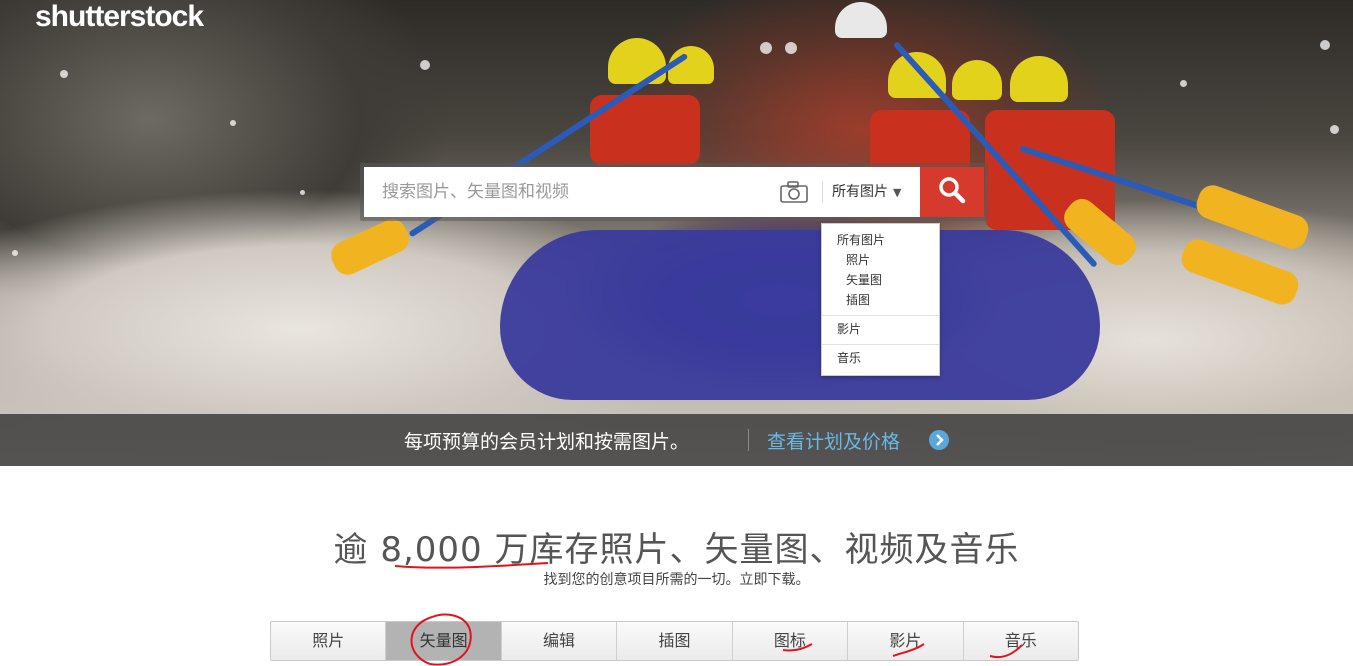 The height and width of the screenshot is (666, 1353). I want to click on promo-text: 每项预算的会员计划和按需图片。, so click(547, 442).